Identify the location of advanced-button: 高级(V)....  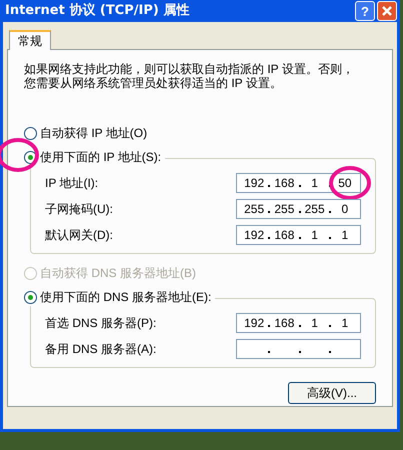
(332, 393).